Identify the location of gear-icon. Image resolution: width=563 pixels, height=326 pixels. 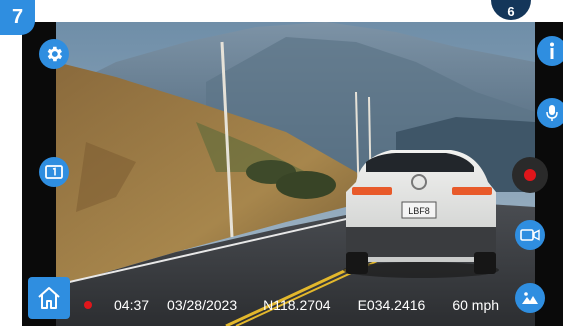
(55, 54).